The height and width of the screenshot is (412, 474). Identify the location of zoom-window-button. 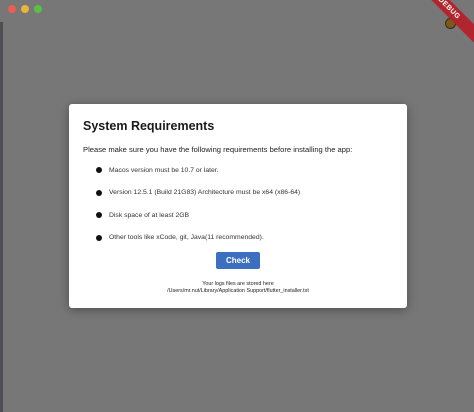
(38, 9).